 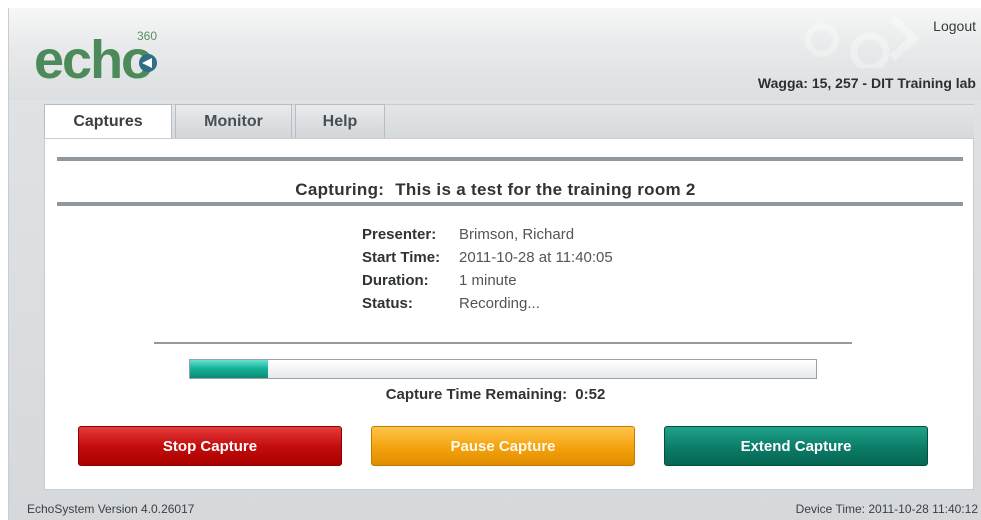 I want to click on device-time-text: Device Time: 2011-10-28 11:40:12, so click(x=886, y=509).